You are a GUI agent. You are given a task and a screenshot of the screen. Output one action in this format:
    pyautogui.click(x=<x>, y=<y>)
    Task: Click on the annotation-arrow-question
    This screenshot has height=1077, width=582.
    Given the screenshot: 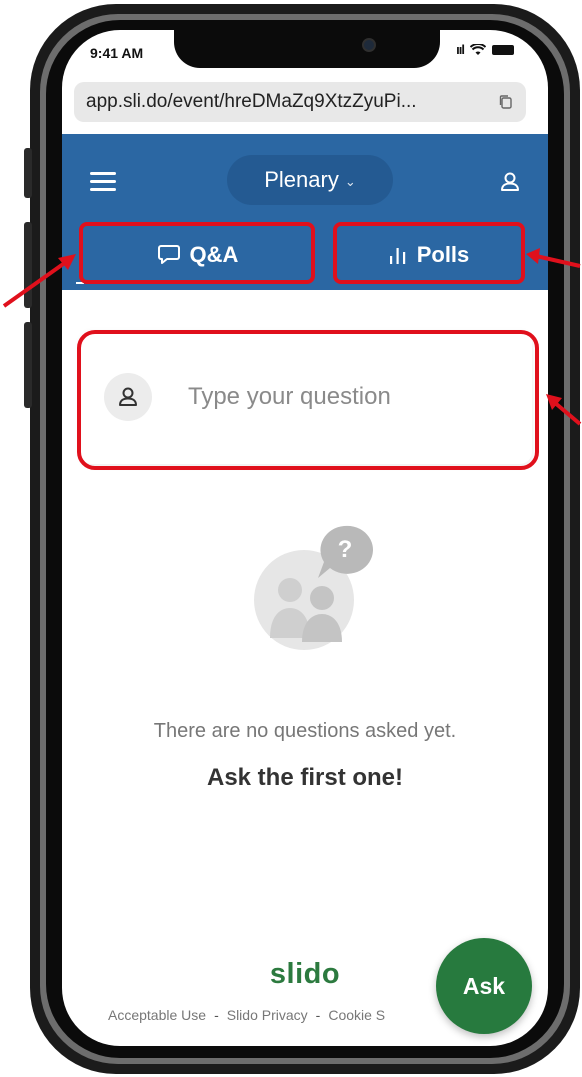 What is the action you would take?
    pyautogui.click(x=564, y=410)
    